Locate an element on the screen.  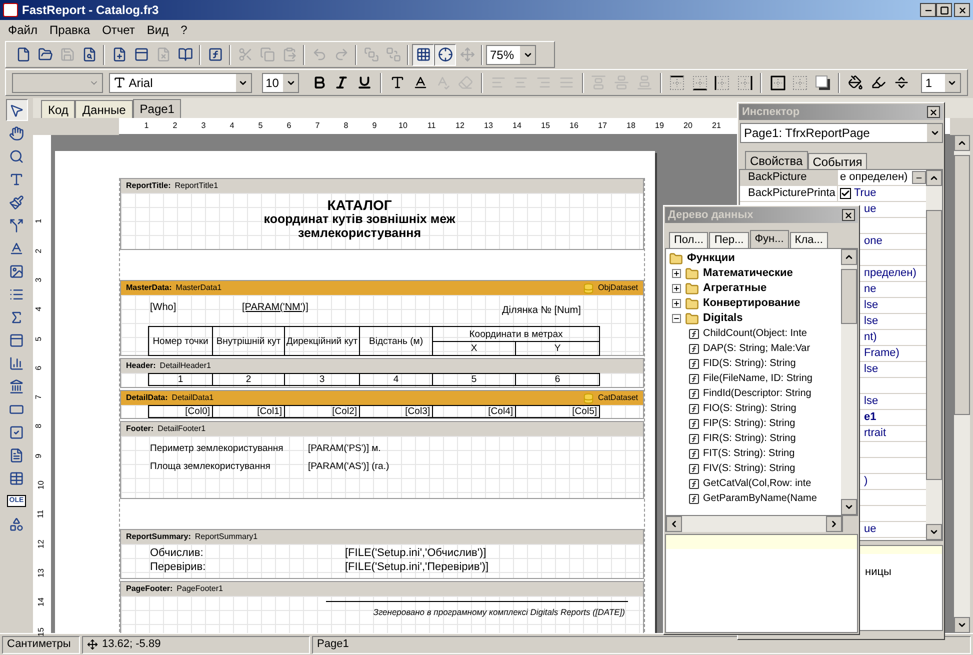
plus-icon is located at coordinates (676, 303).